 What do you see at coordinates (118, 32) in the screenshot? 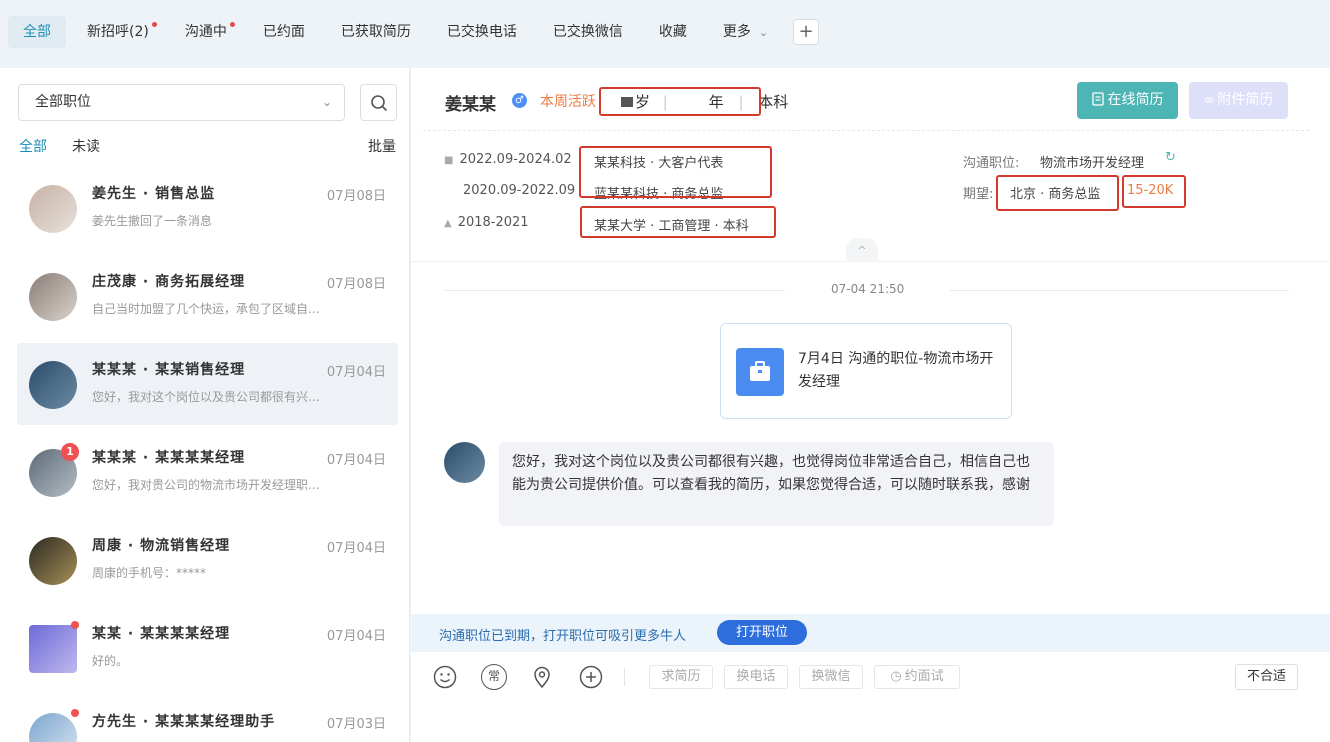
I see `tab-new-greetings: 新招呼(2)` at bounding box center [118, 32].